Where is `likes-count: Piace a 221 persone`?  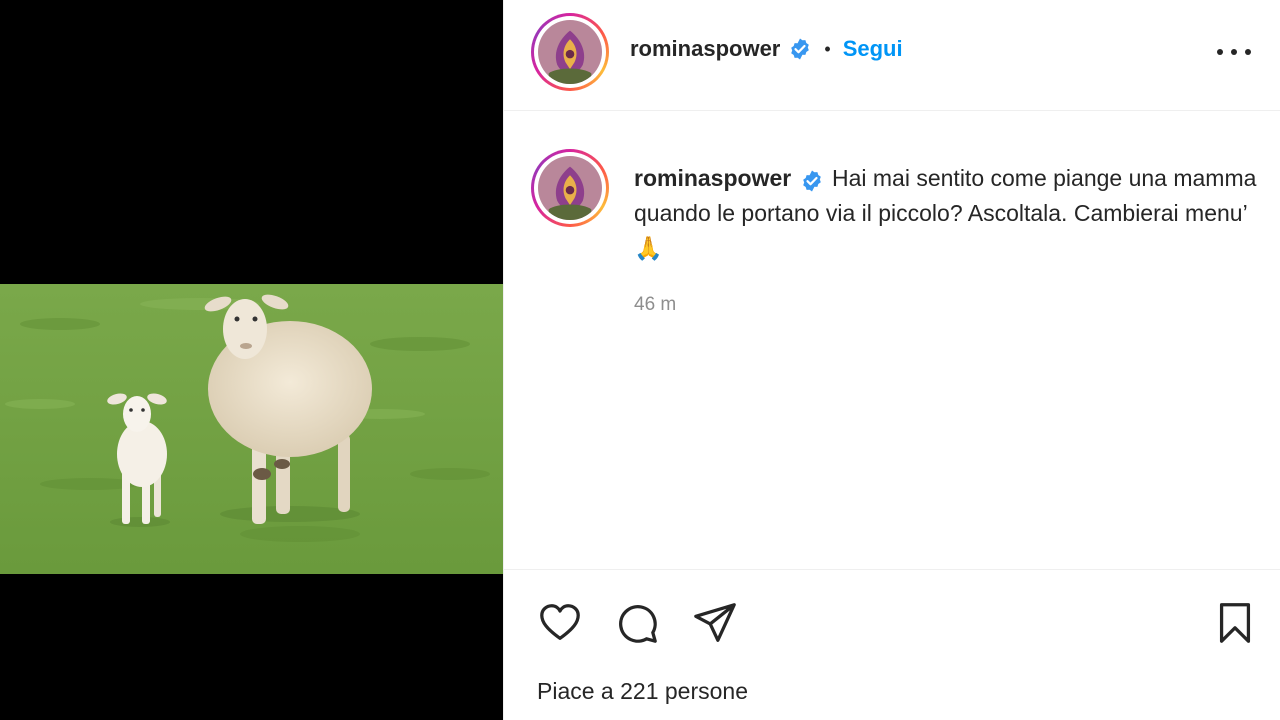
likes-count: Piace a 221 persone is located at coordinates (642, 691).